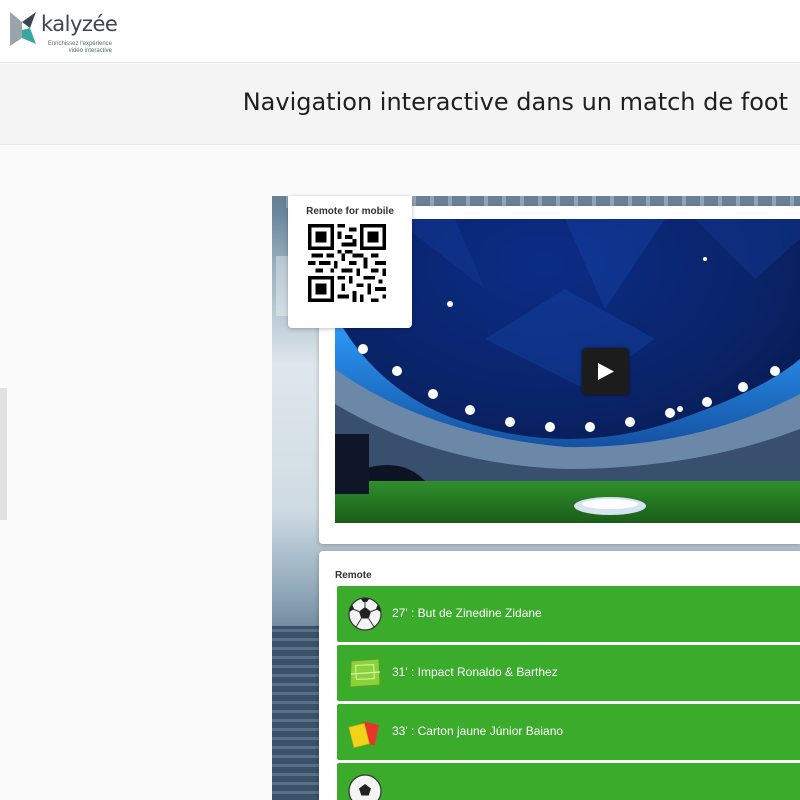 This screenshot has height=800, width=800. What do you see at coordinates (363, 734) in the screenshot?
I see `cards-icon` at bounding box center [363, 734].